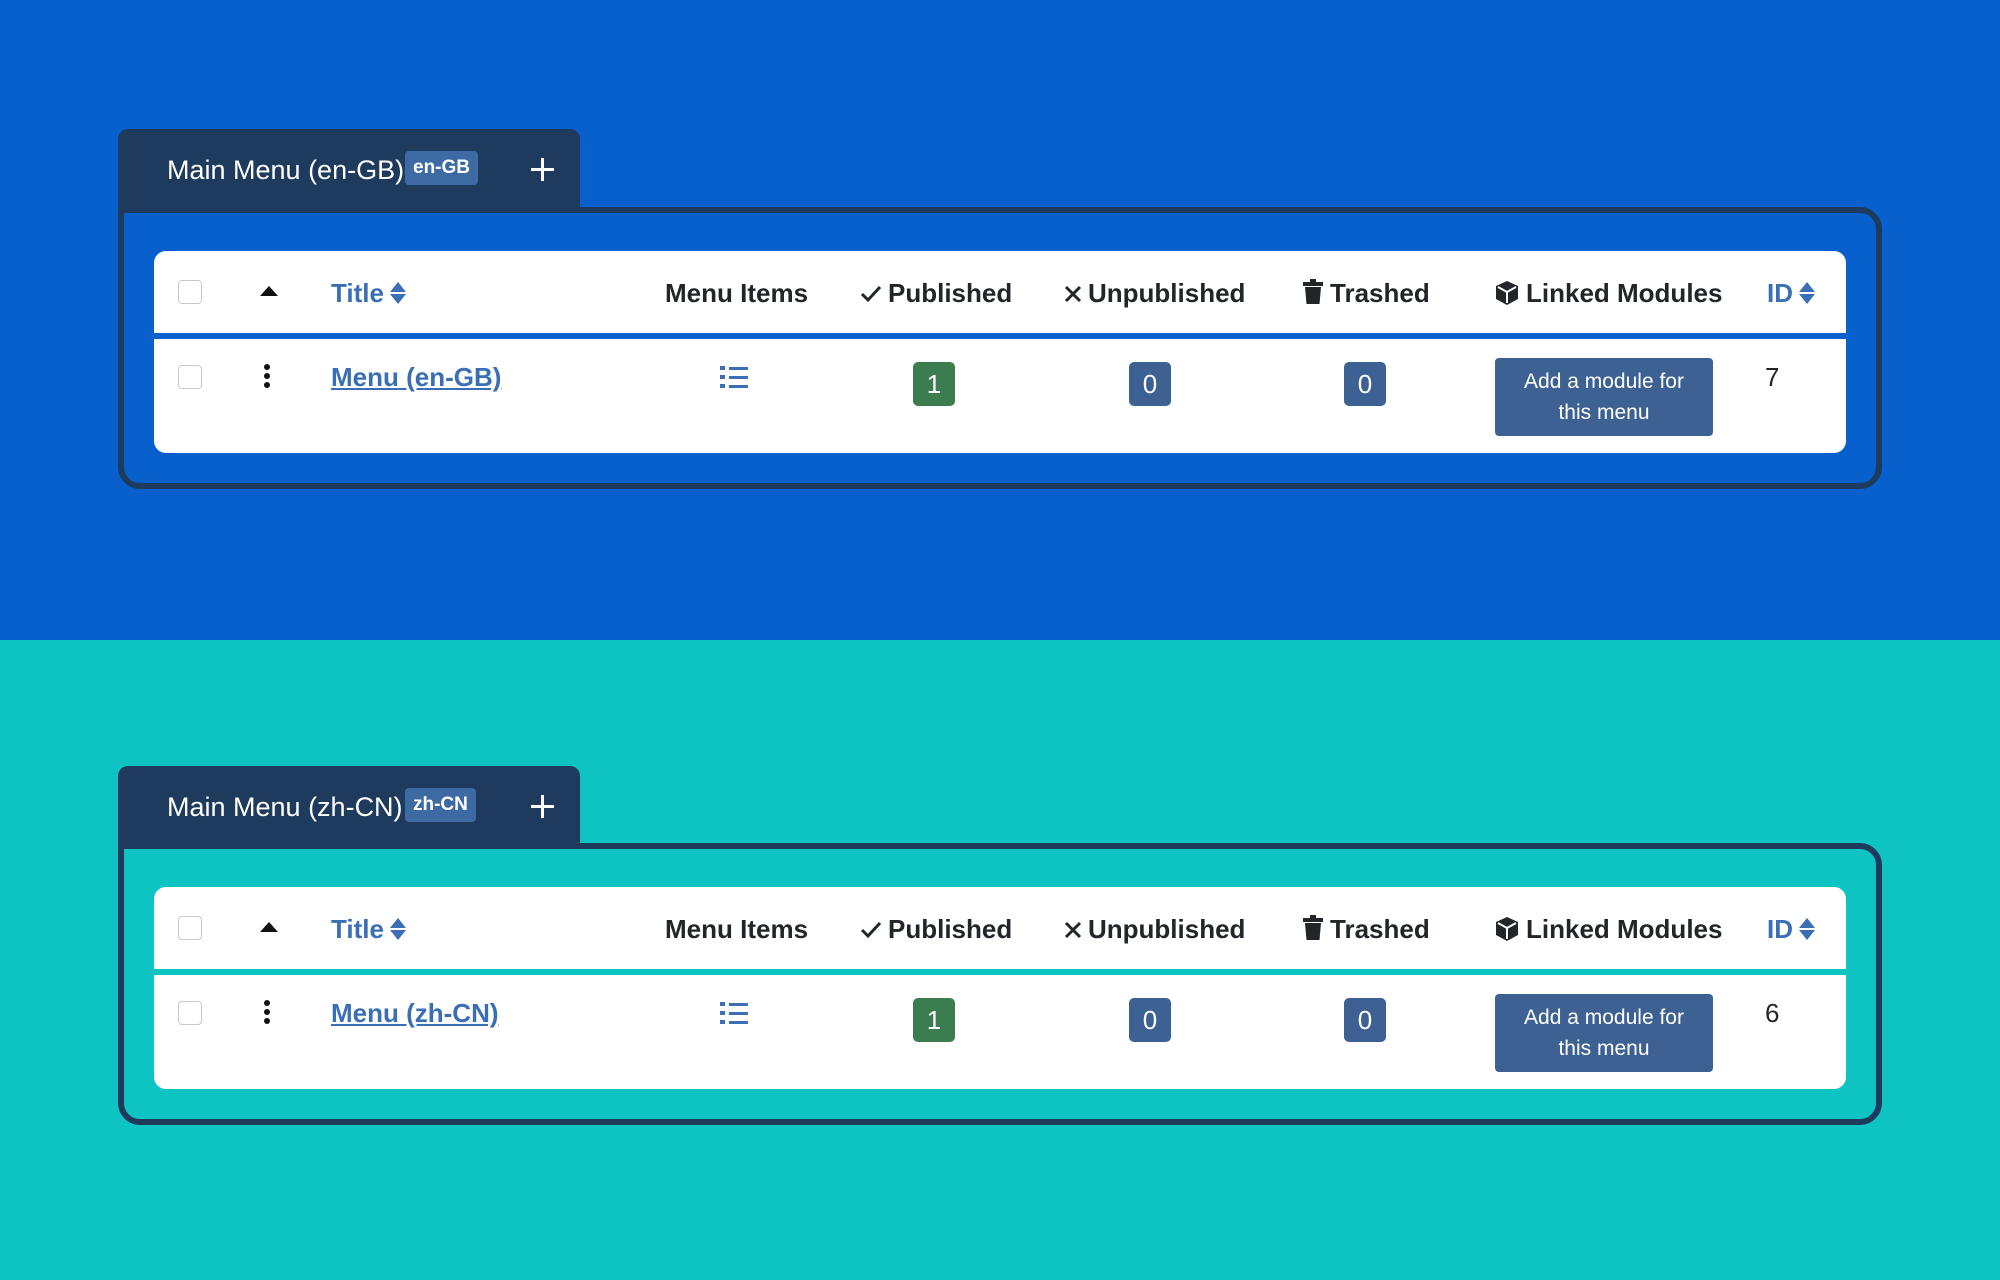 This screenshot has width=2000, height=1280. Describe the element at coordinates (1772, 377) in the screenshot. I see `row-id: 7` at that location.